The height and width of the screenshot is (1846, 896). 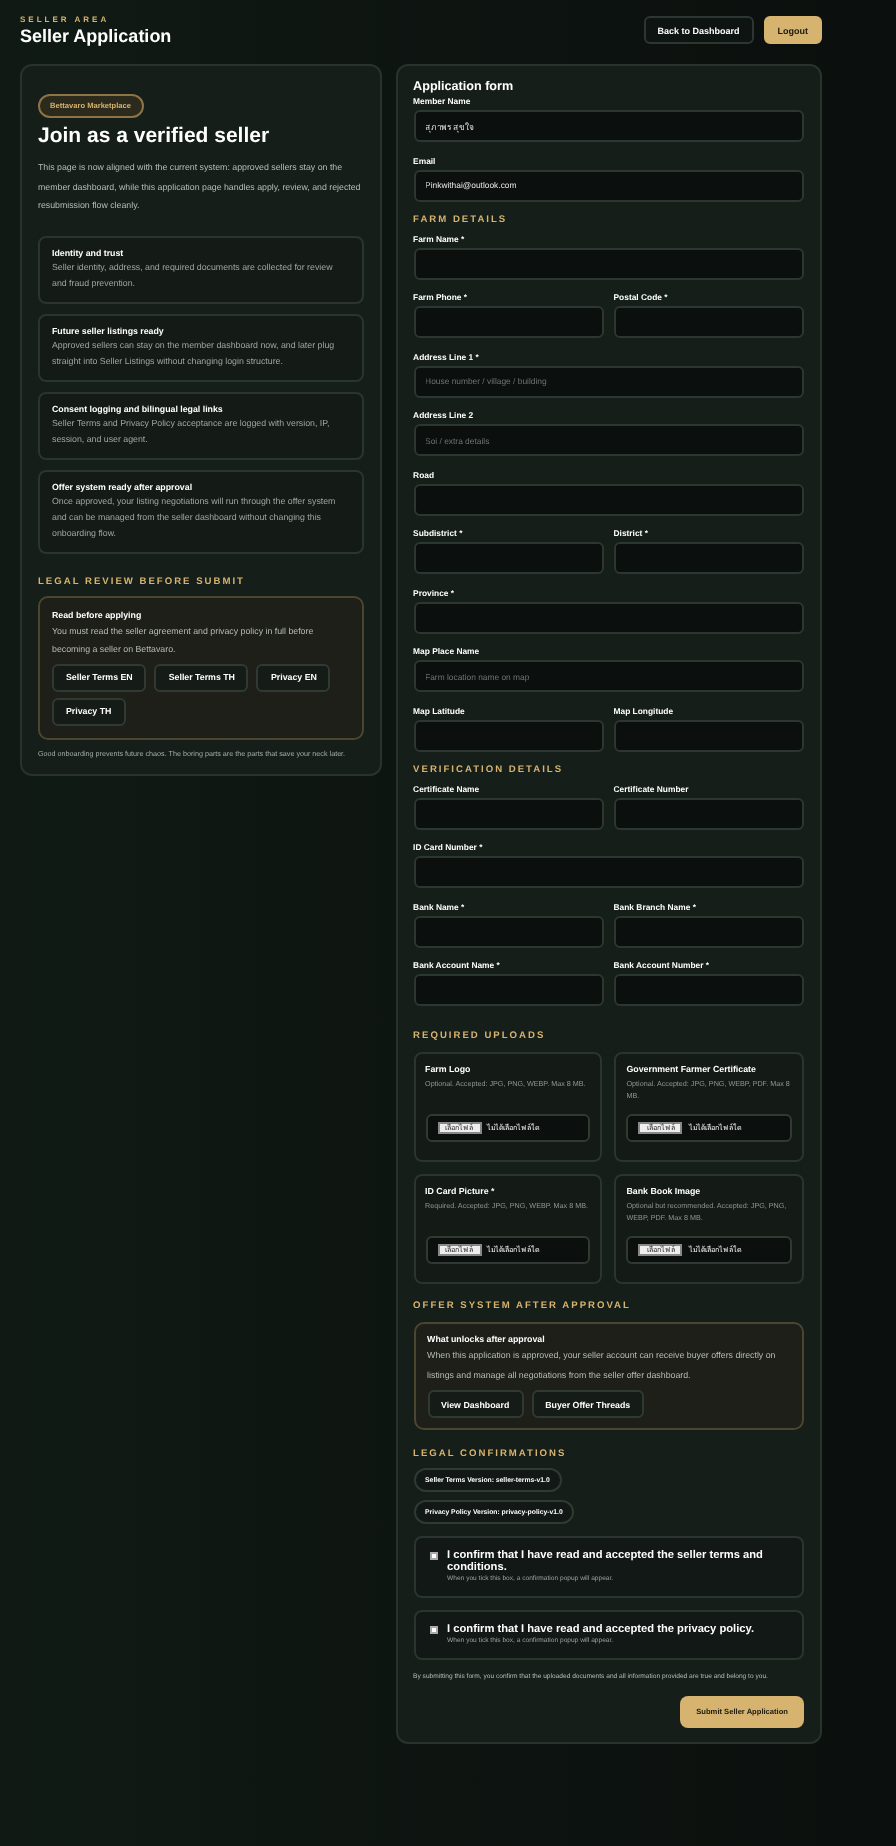 What do you see at coordinates (96, 37) in the screenshot?
I see `page-title: Seller Application` at bounding box center [96, 37].